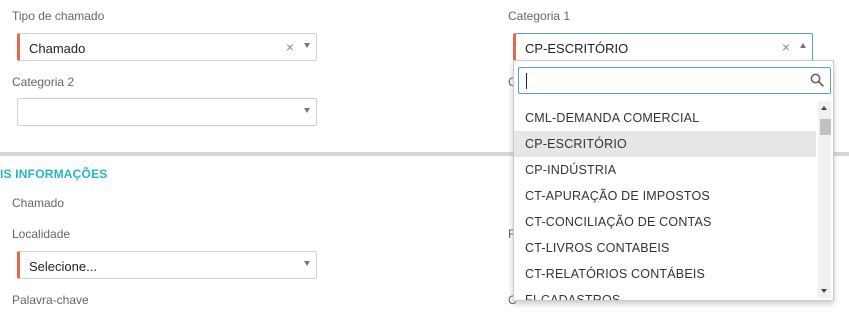  Describe the element at coordinates (817, 82) in the screenshot. I see `search-icon` at that location.